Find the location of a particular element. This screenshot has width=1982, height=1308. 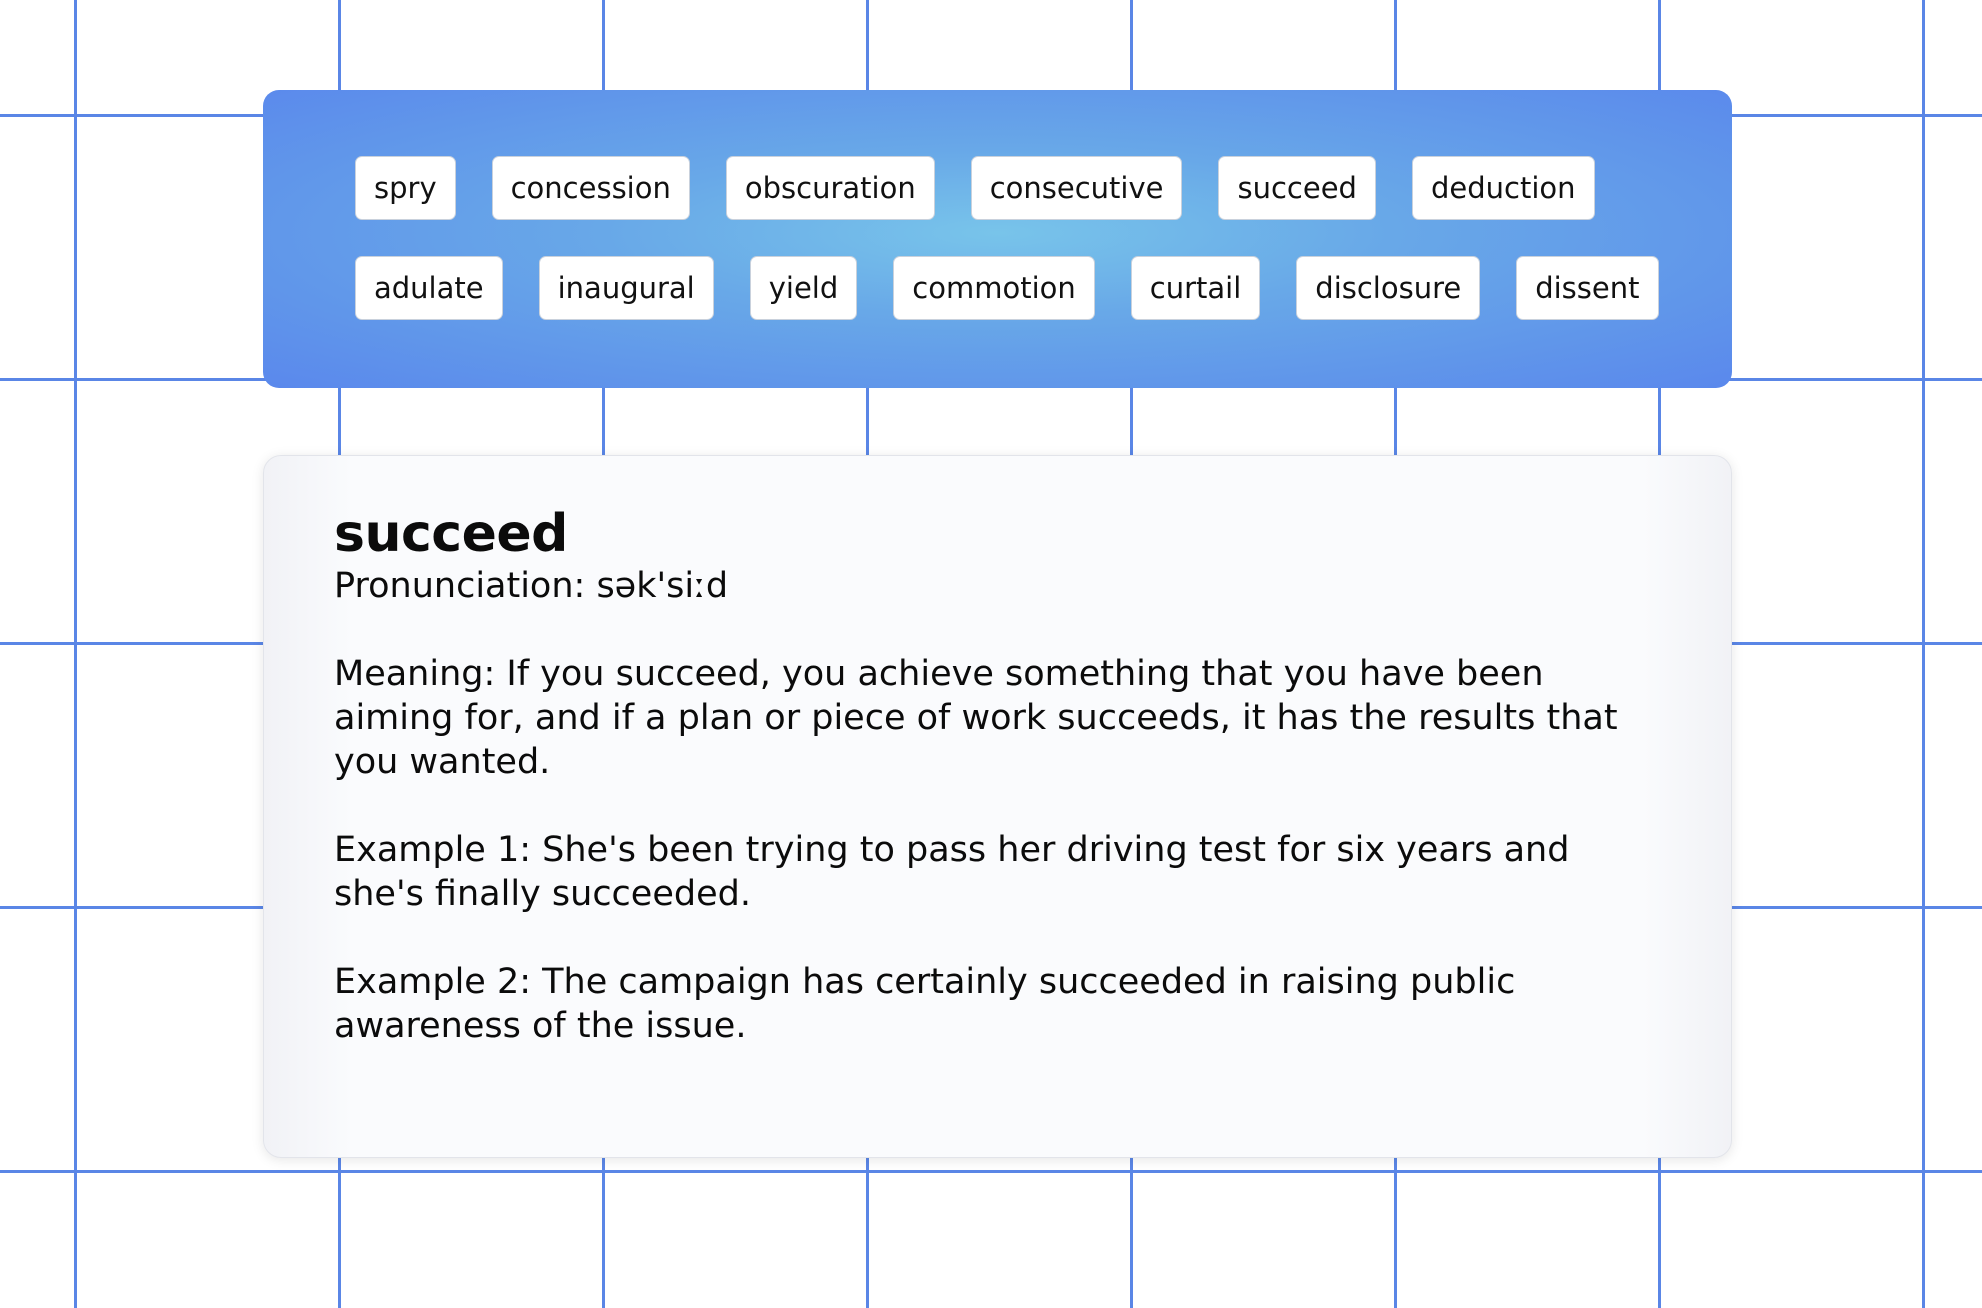

word-chip-obscuration: obscuration is located at coordinates (830, 188).